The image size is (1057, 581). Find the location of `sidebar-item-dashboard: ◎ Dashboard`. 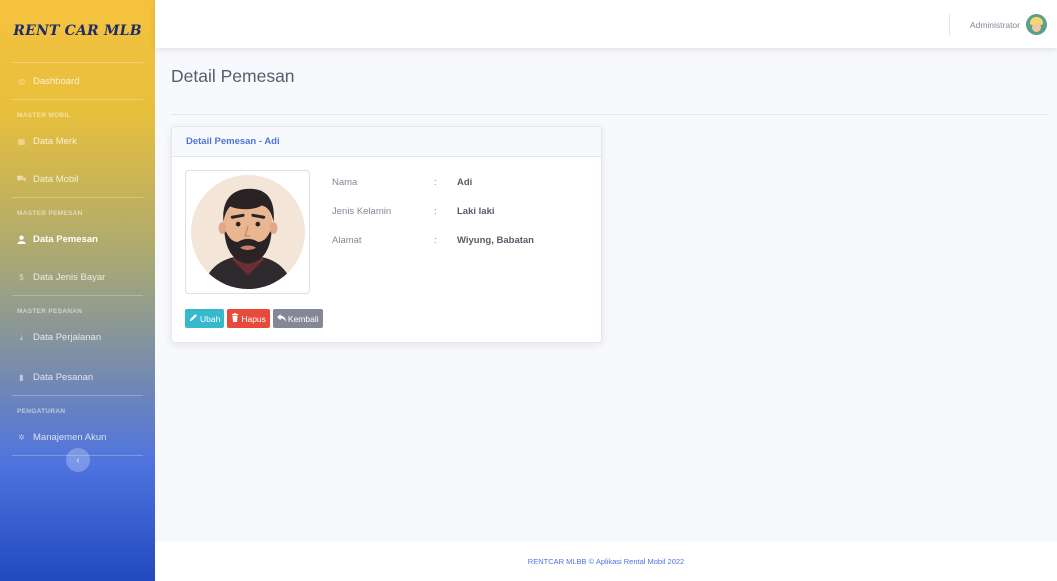

sidebar-item-dashboard: ◎ Dashboard is located at coordinates (77, 81).